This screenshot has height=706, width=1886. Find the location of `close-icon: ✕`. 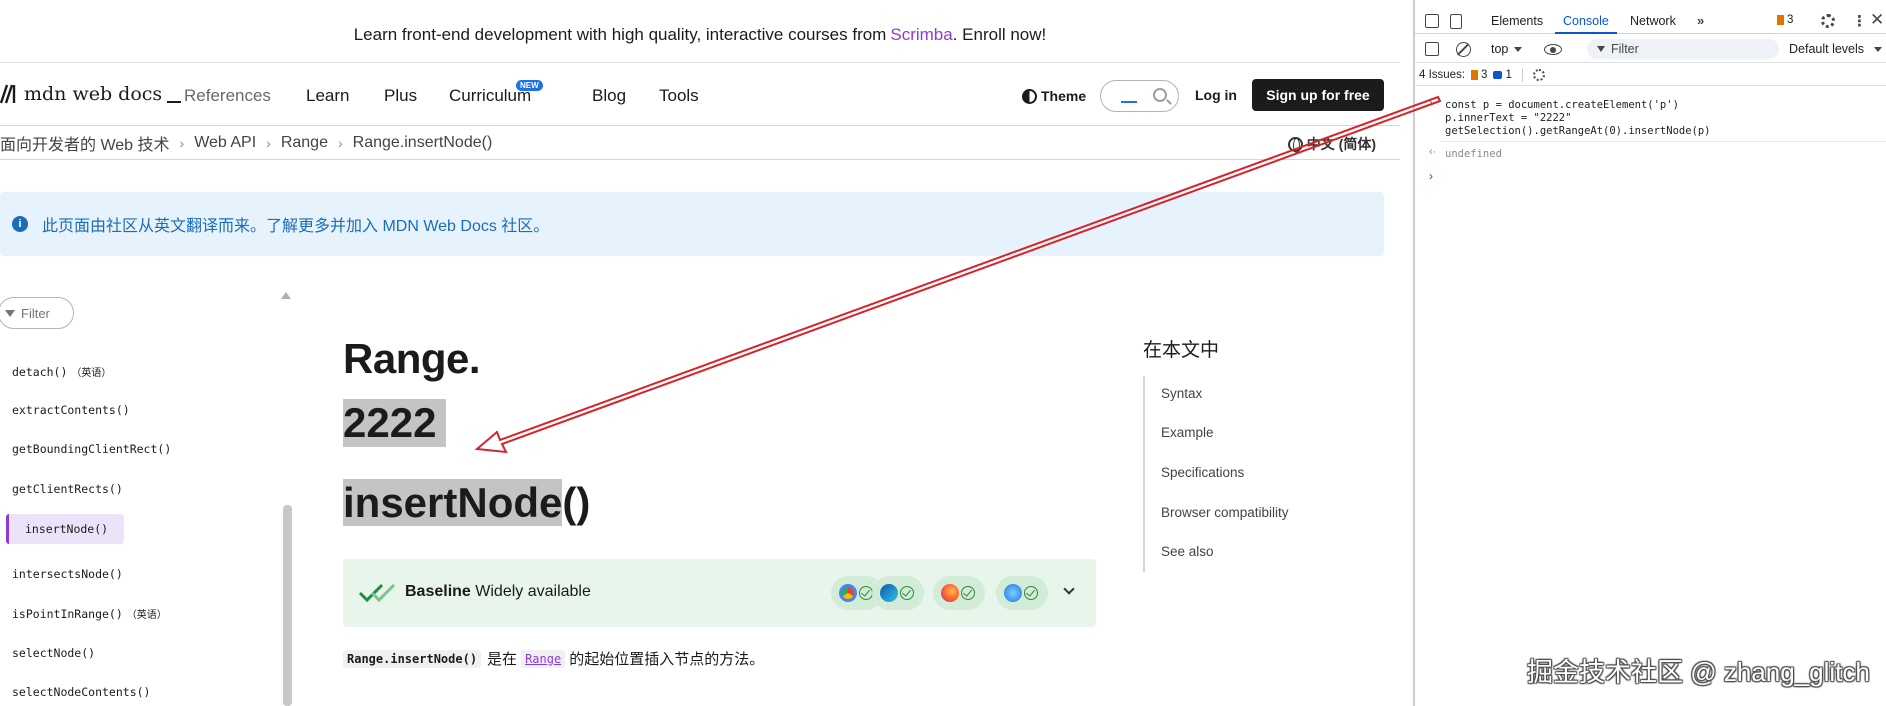

close-icon: ✕ is located at coordinates (1877, 20).